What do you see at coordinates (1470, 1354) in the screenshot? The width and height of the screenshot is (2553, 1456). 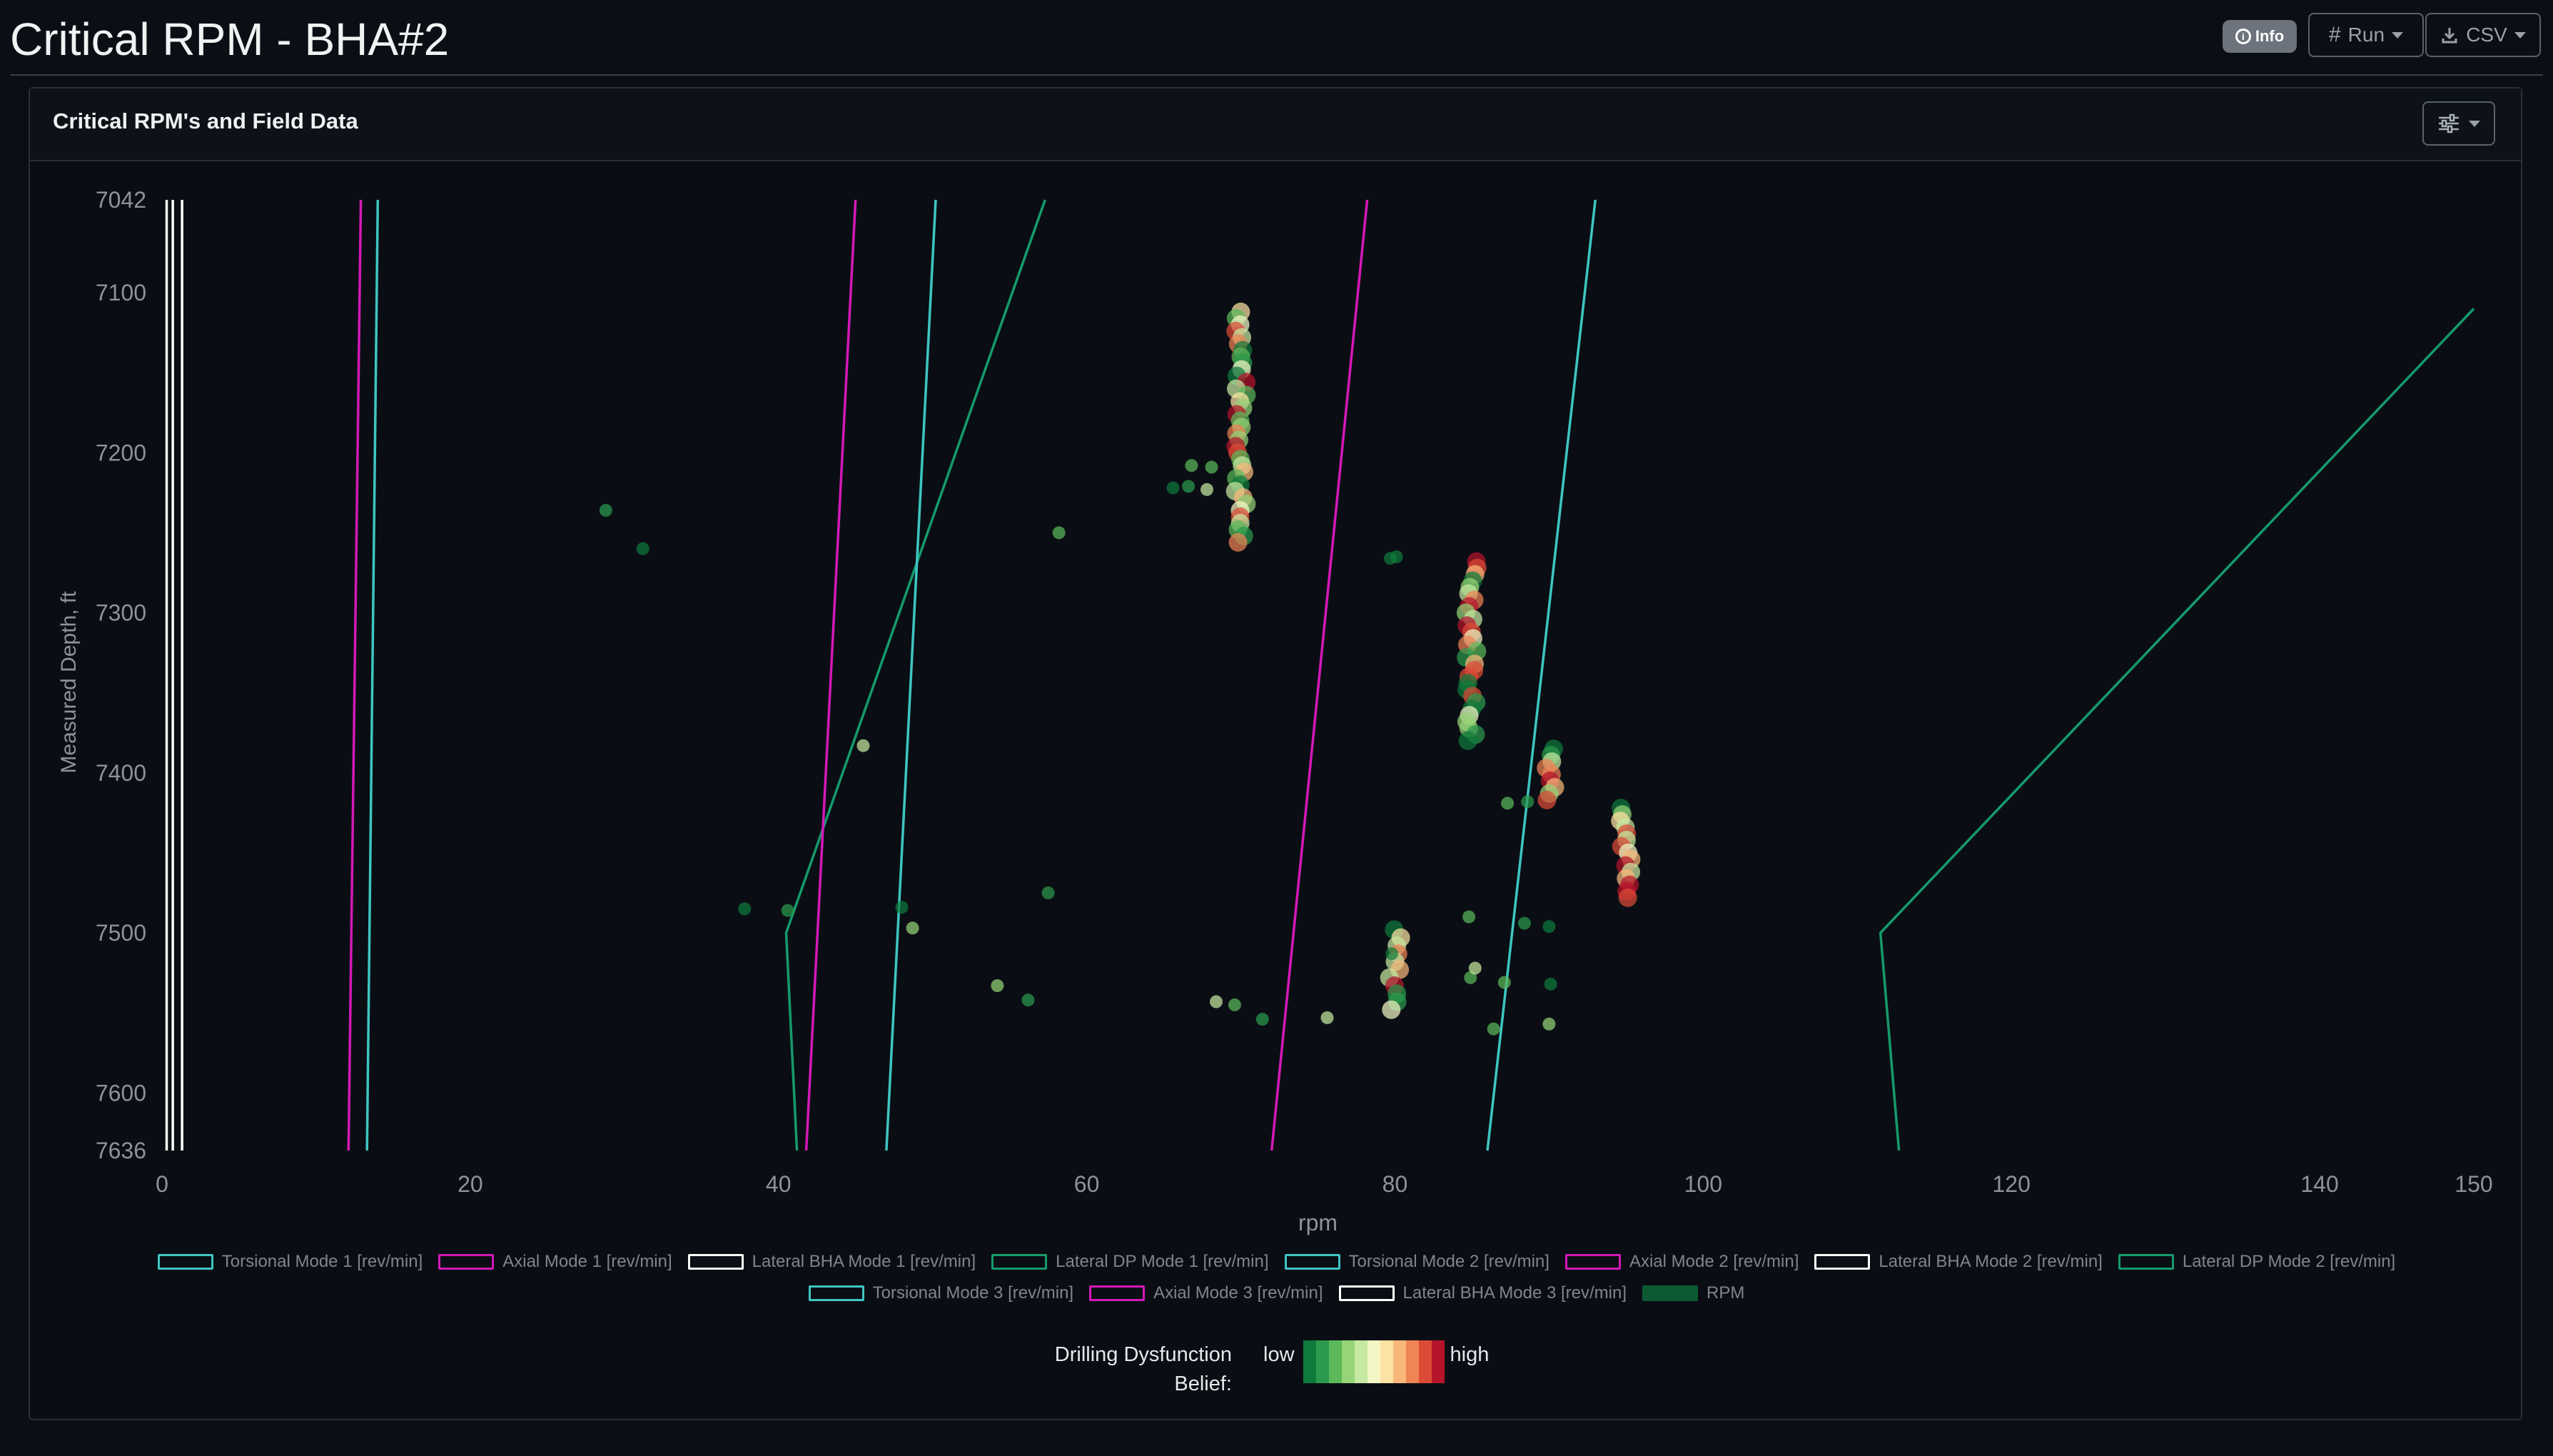 I see `belief-scale-high: high` at bounding box center [1470, 1354].